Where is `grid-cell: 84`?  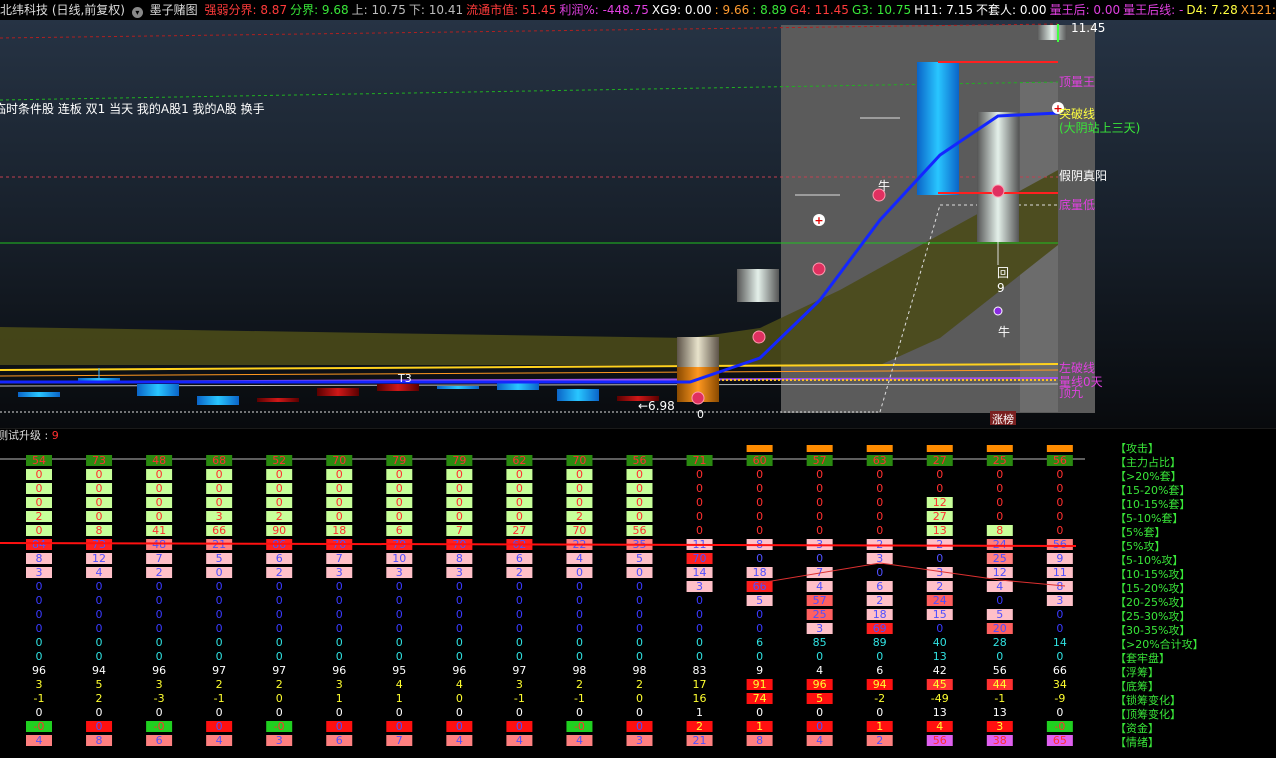 grid-cell: 84 is located at coordinates (39, 544).